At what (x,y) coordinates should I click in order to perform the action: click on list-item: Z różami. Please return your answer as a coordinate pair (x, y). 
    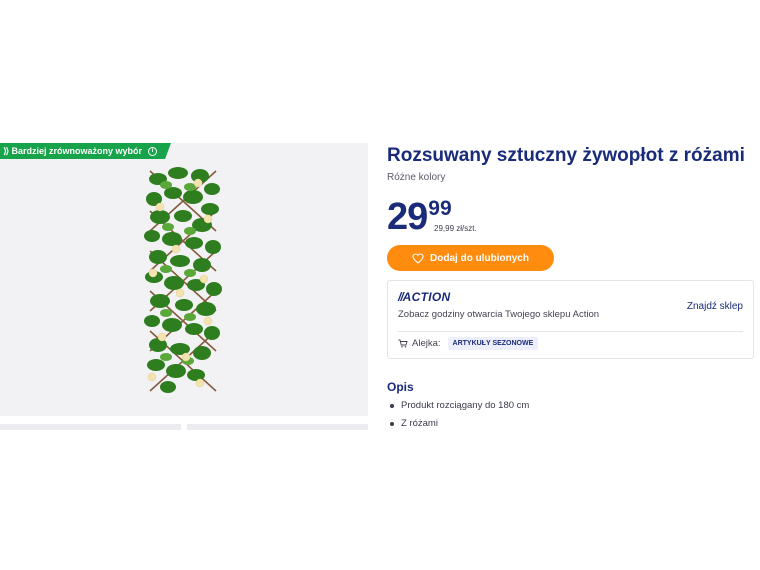
    Looking at the image, I should click on (459, 427).